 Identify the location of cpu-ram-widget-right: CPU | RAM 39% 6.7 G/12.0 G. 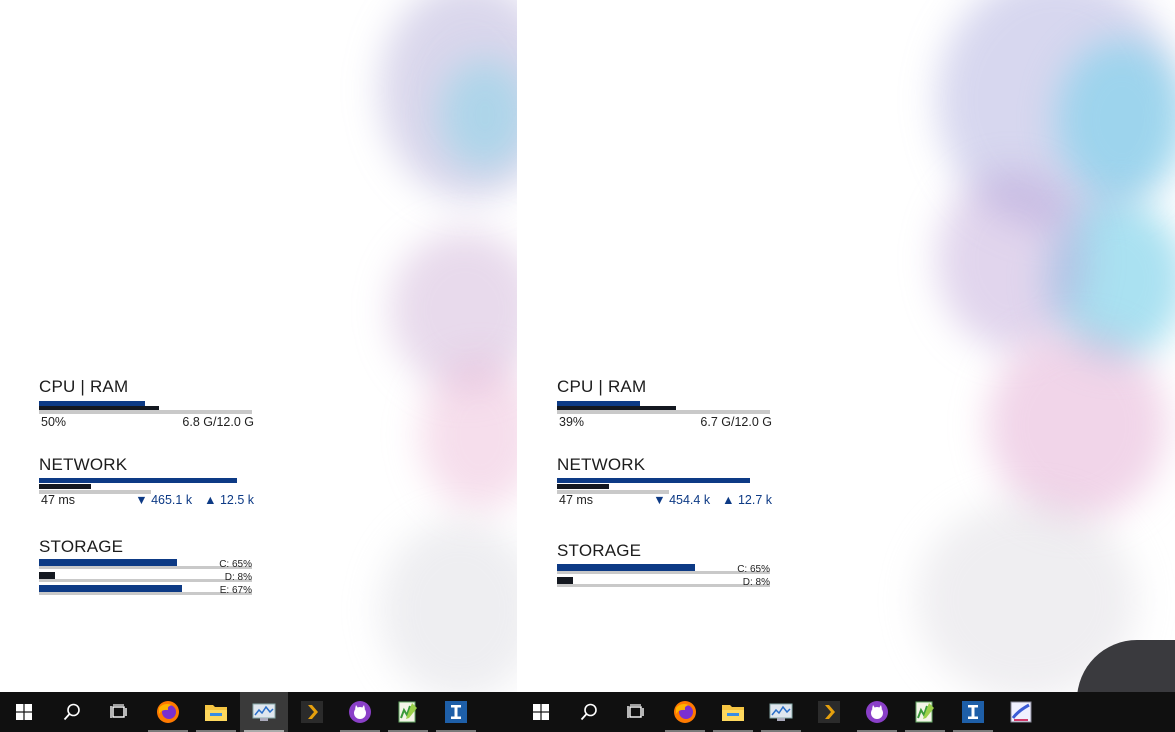
(664, 403).